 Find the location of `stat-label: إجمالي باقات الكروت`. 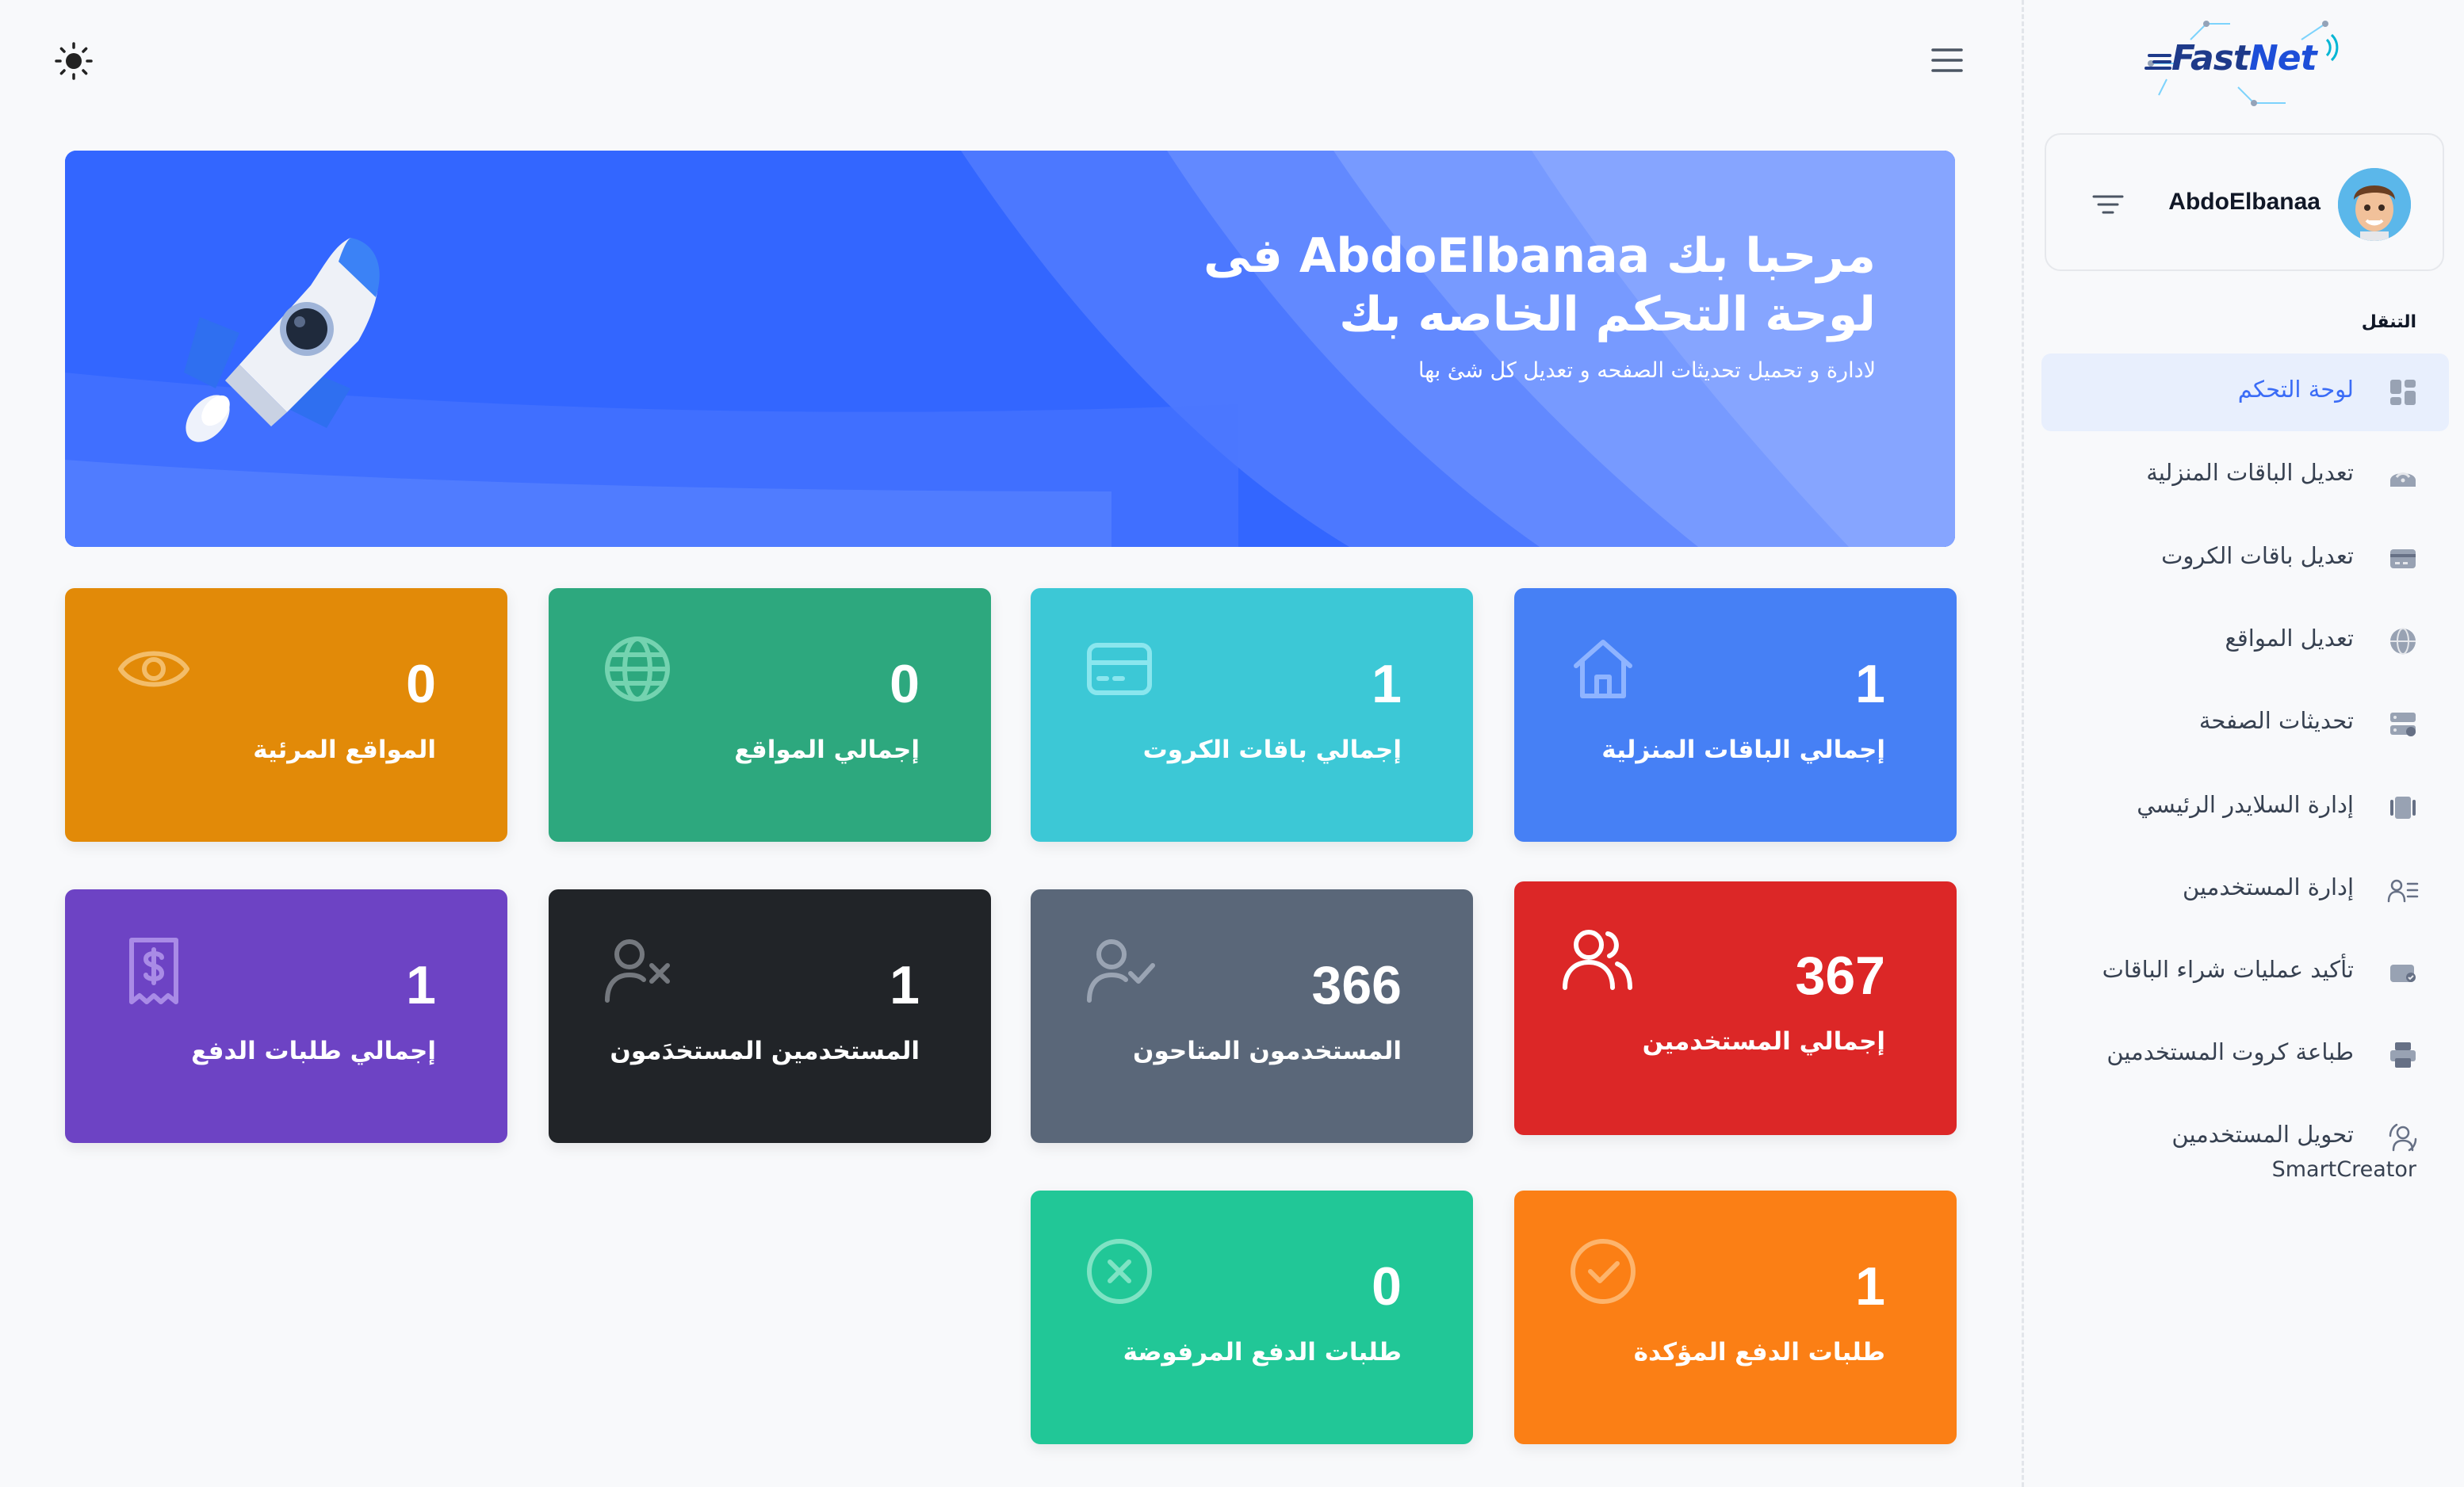

stat-label: إجمالي باقات الكروت is located at coordinates (1272, 750).